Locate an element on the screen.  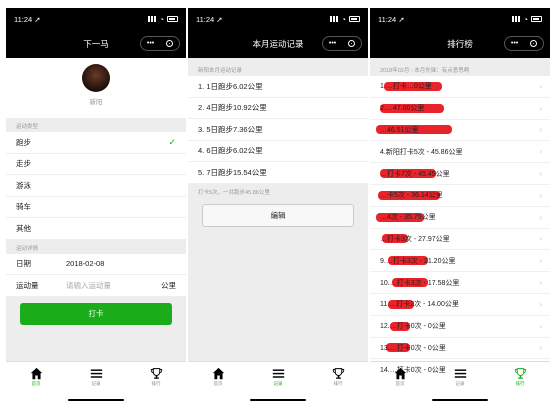
ranking-row: 1.…打卡…0公里 › is located at coordinates (460, 87).